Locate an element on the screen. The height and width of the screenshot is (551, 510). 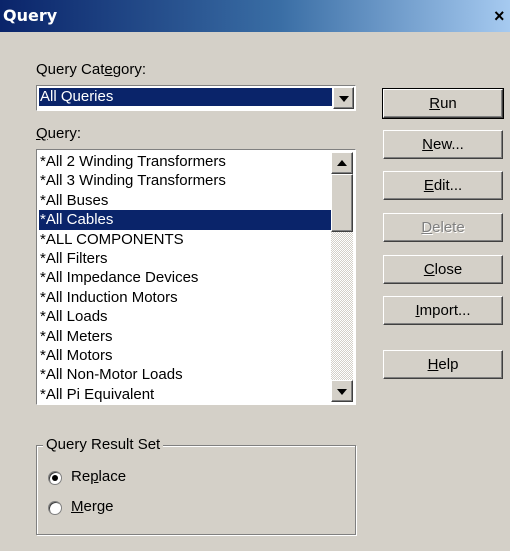
run-button: Run is located at coordinates (443, 103).